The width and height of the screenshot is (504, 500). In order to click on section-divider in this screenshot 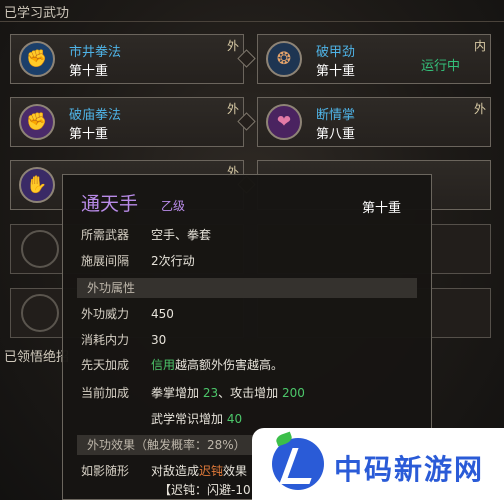, I will do `click(252, 21)`.